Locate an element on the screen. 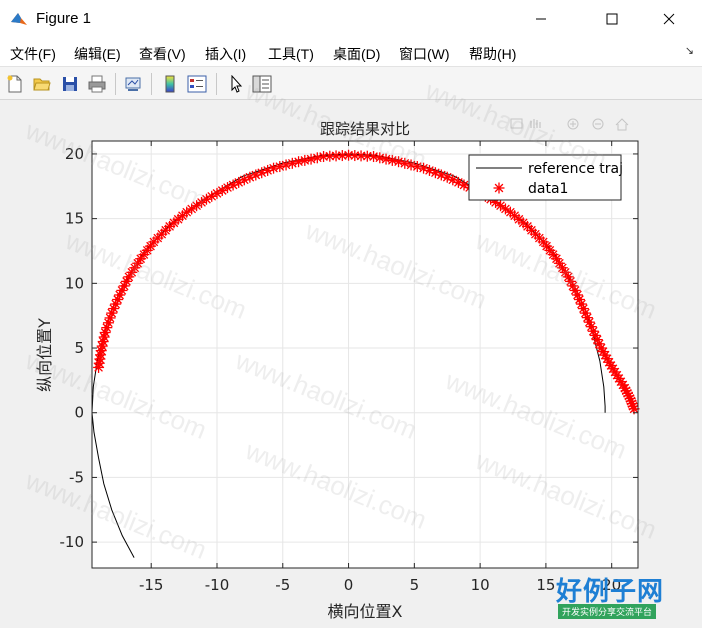 The image size is (702, 628). y-tick-label: -10 is located at coordinates (72, 542).